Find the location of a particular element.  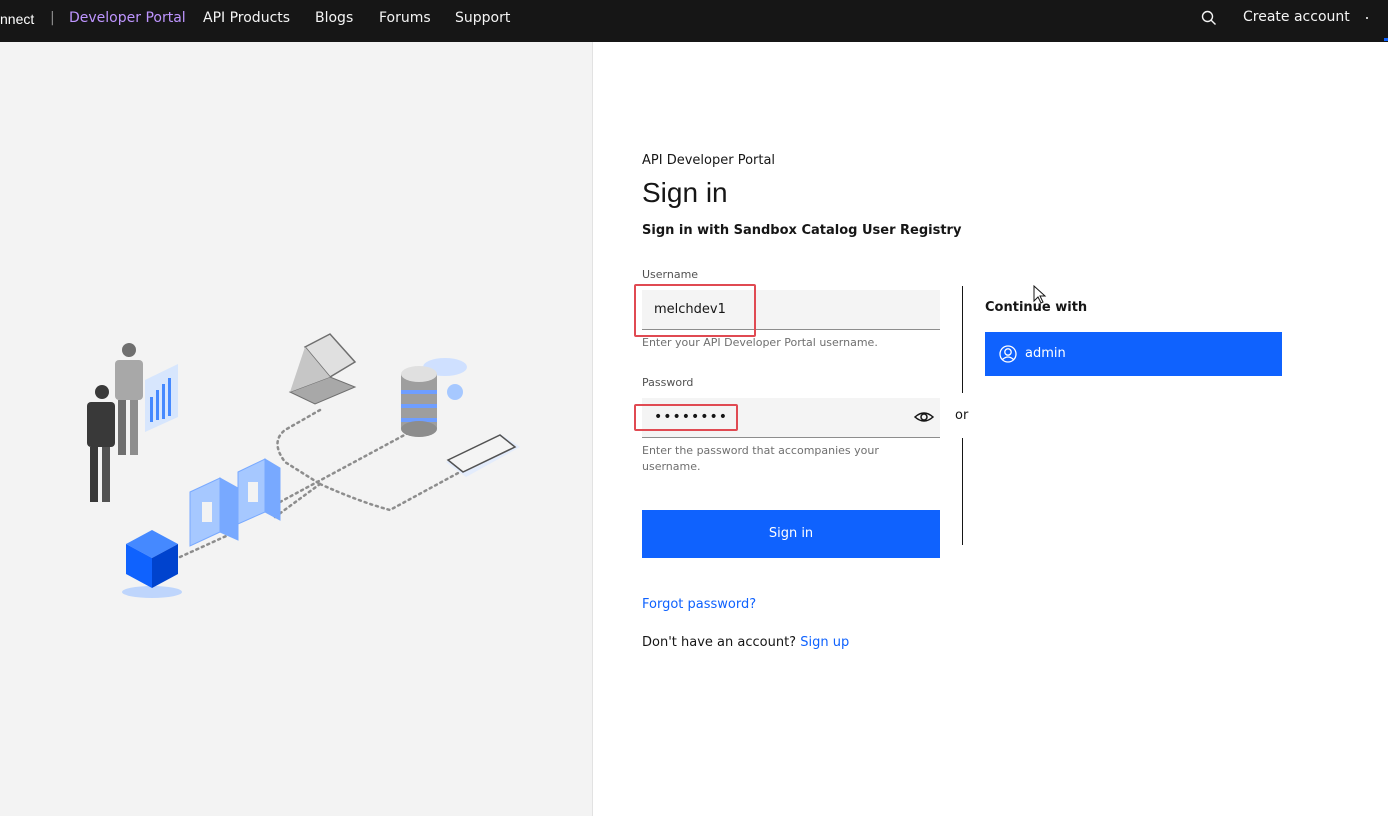

create-account-link: Create account is located at coordinates (1296, 17).